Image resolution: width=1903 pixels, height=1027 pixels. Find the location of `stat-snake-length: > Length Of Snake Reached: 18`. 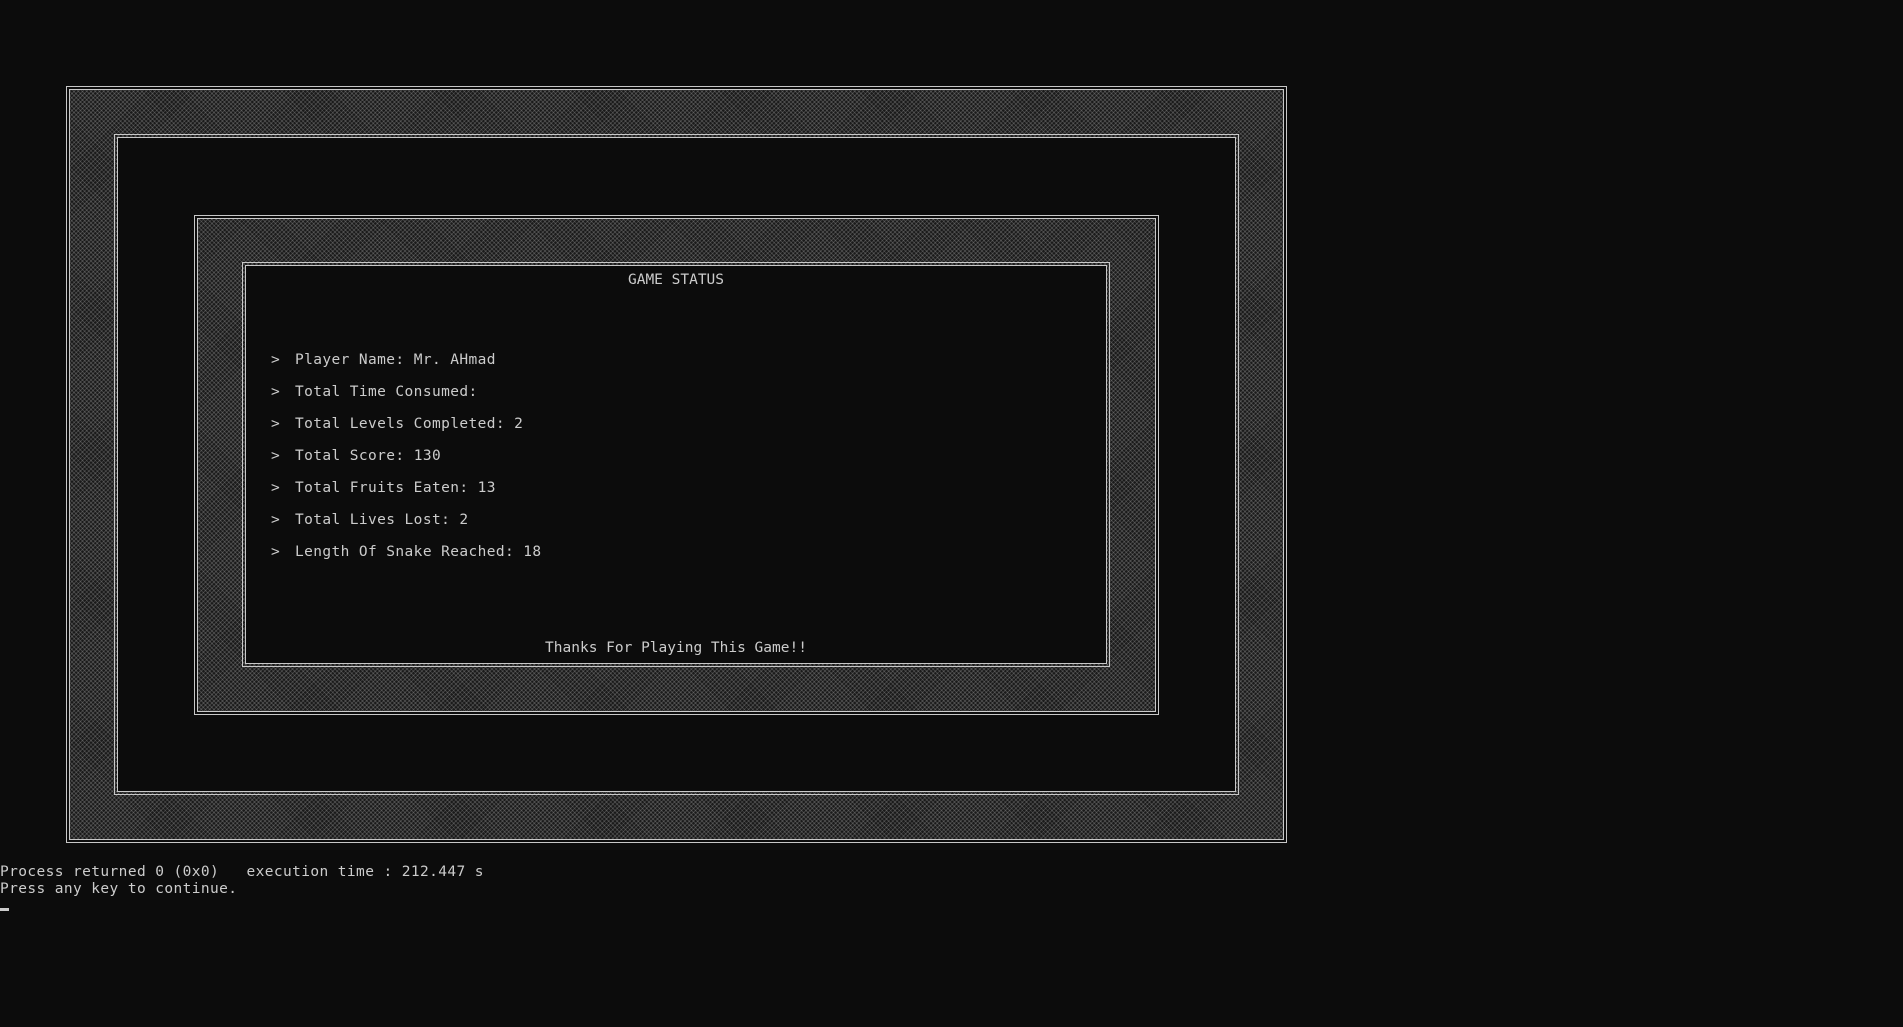

stat-snake-length: > Length Of Snake Reached: 18 is located at coordinates (406, 552).